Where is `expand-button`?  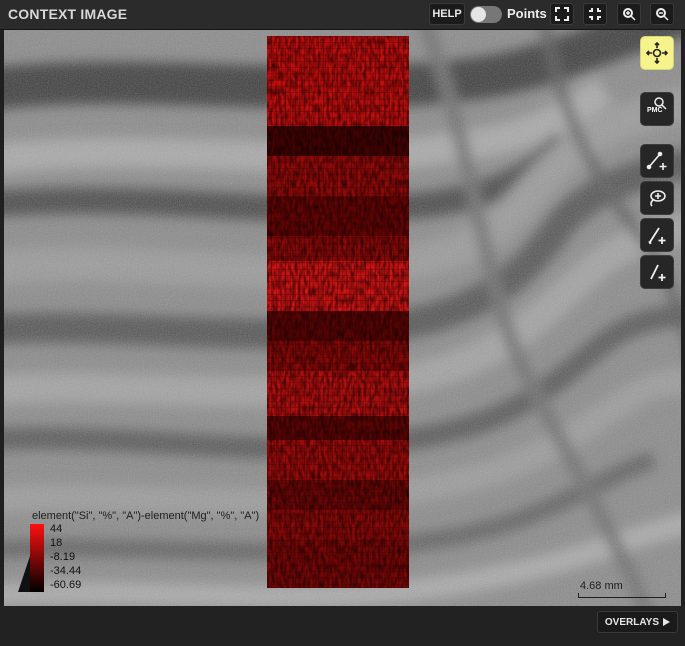 expand-button is located at coordinates (562, 14).